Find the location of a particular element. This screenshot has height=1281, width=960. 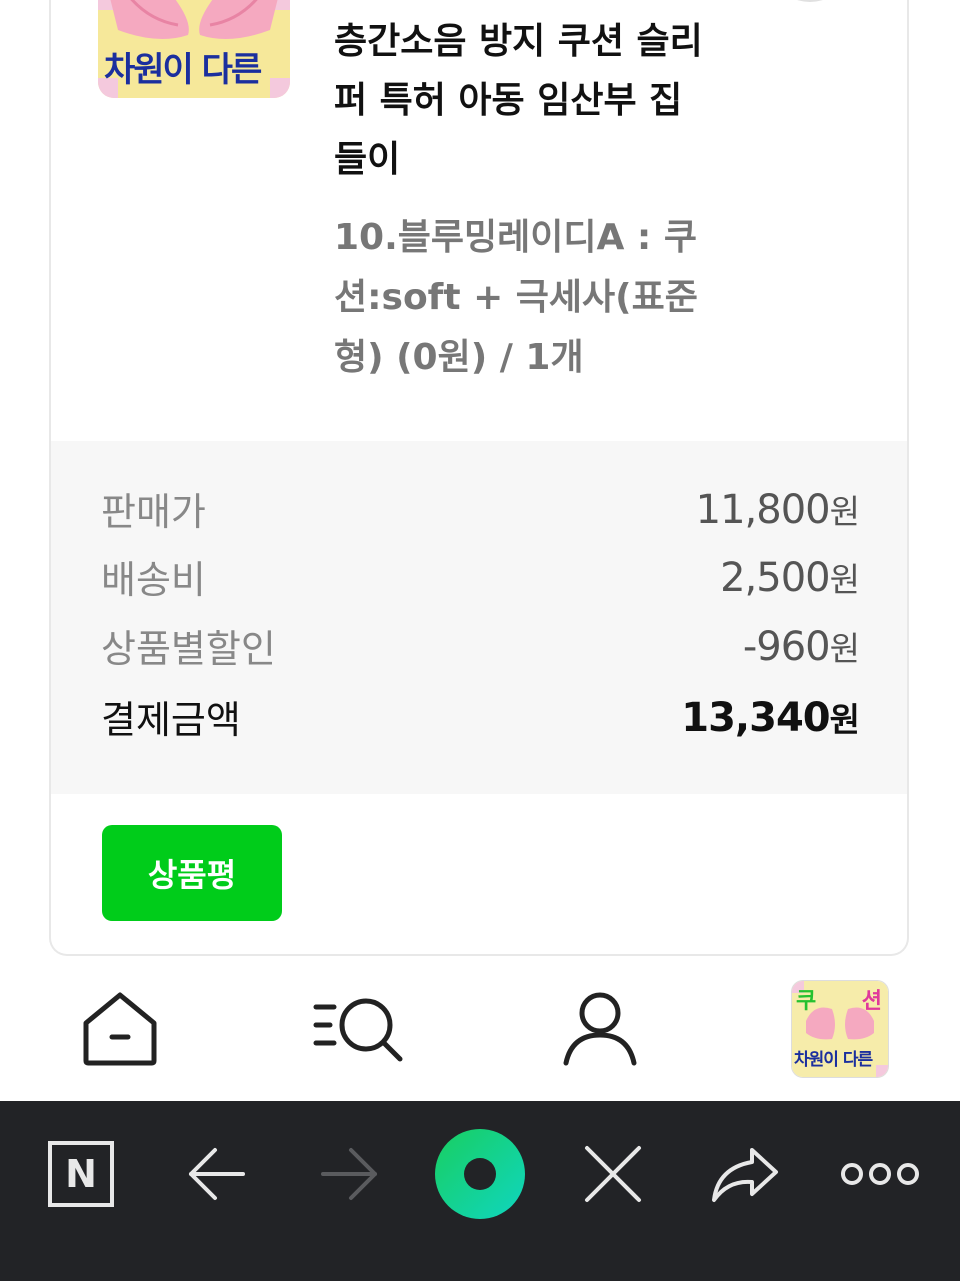

tab-store-profile: 쿠 션 차원이 다른 is located at coordinates (840, 1029).